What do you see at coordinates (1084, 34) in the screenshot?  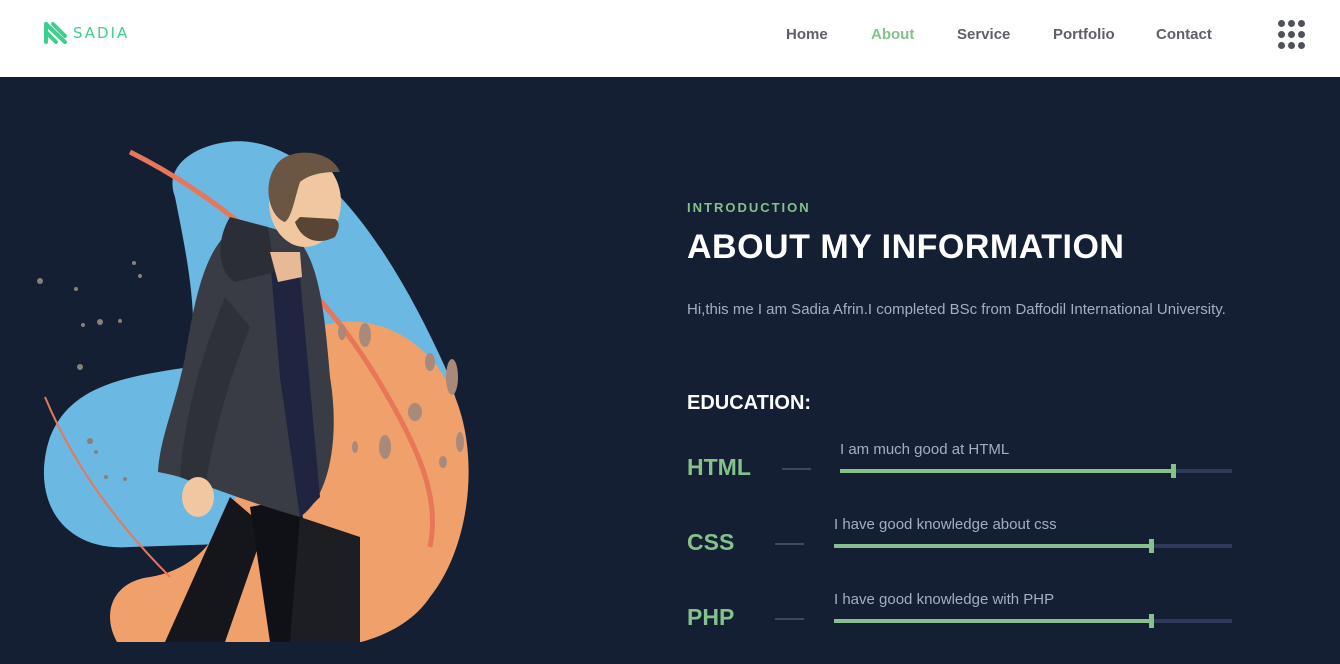 I see `nav-portfolio: Portfolio` at bounding box center [1084, 34].